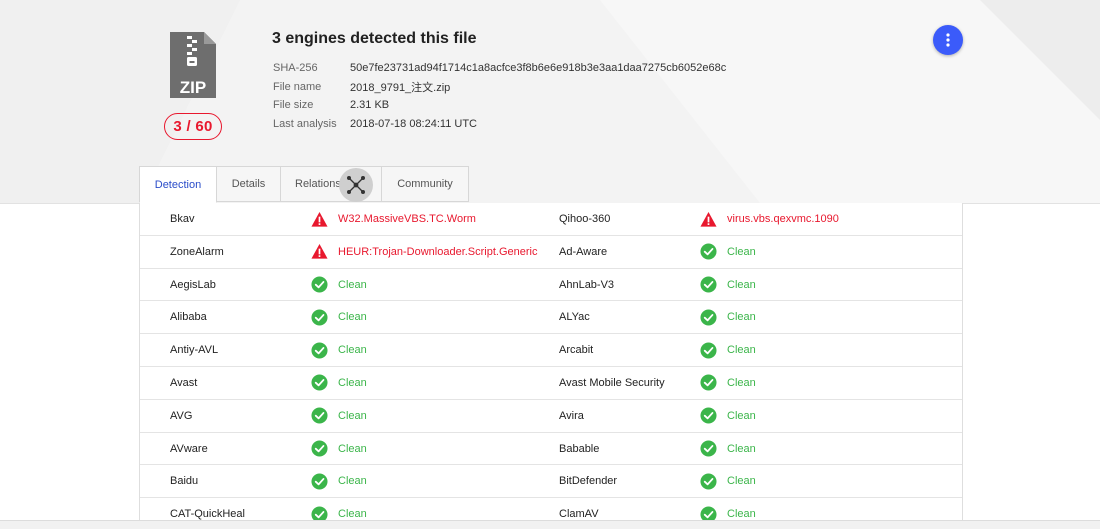 The image size is (1100, 529). I want to click on table-row: AegisLab Clean AhnLab-V3 Clean, so click(551, 285).